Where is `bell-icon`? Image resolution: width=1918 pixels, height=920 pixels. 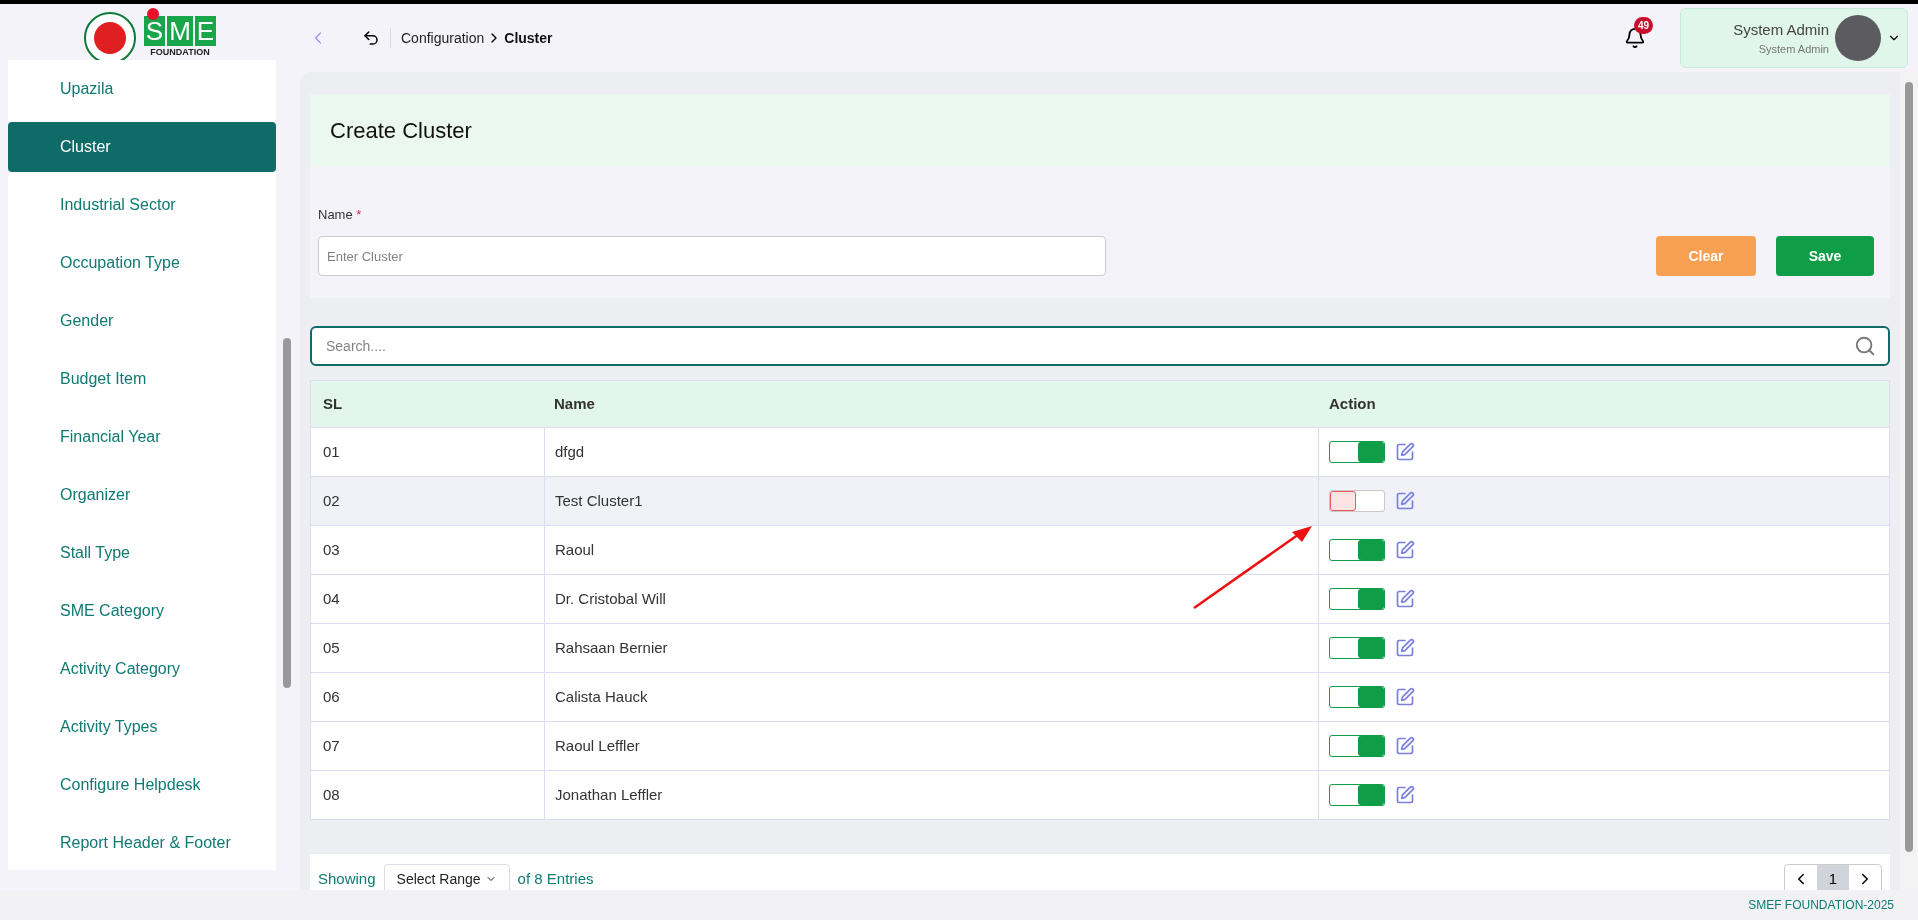 bell-icon is located at coordinates (1635, 38).